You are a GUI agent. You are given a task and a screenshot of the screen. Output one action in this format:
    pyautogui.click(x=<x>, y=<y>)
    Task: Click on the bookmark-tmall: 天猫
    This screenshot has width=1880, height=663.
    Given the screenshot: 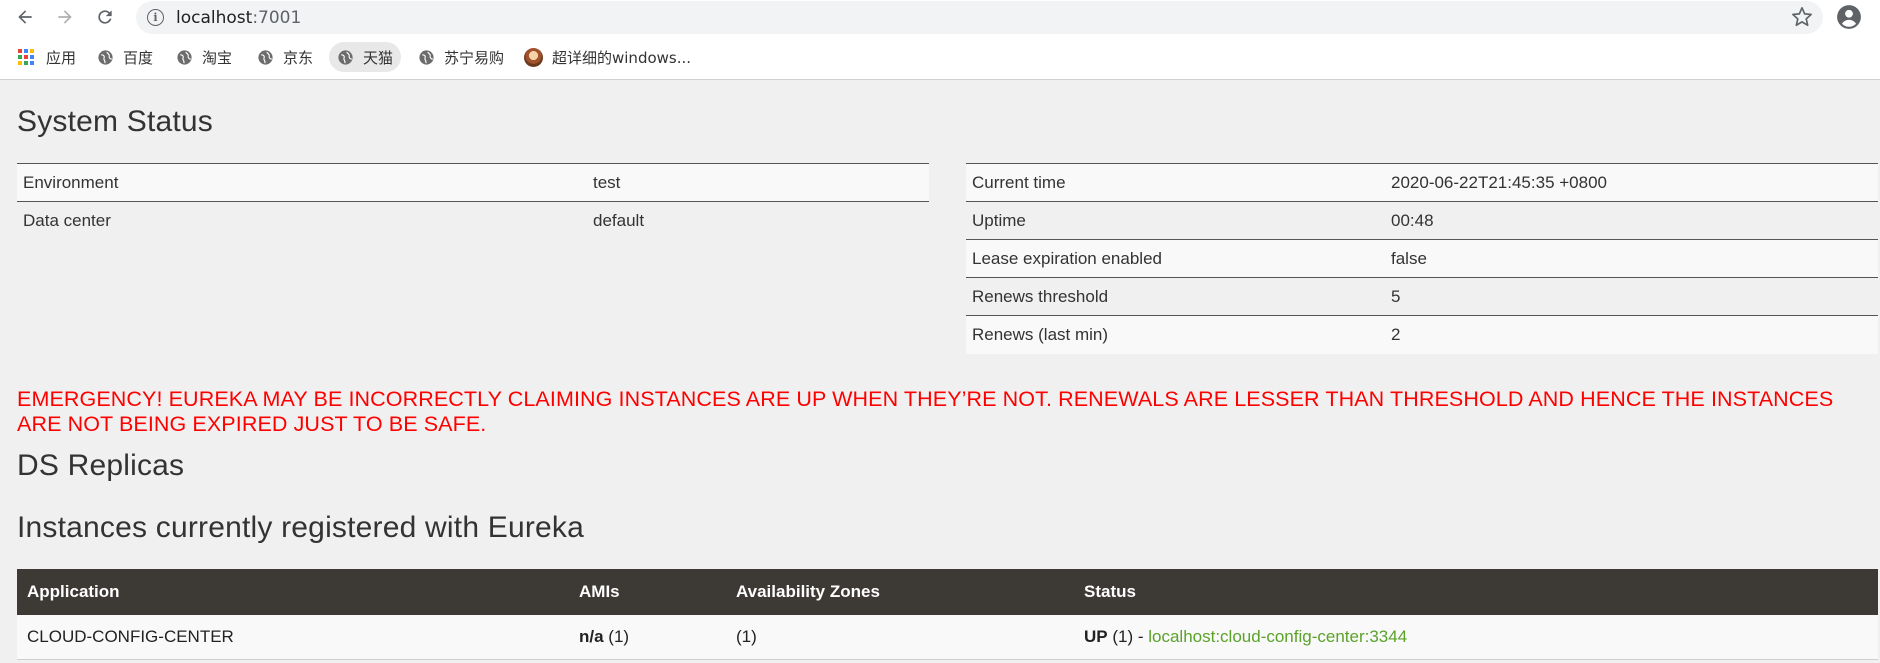 What is the action you would take?
    pyautogui.click(x=365, y=57)
    